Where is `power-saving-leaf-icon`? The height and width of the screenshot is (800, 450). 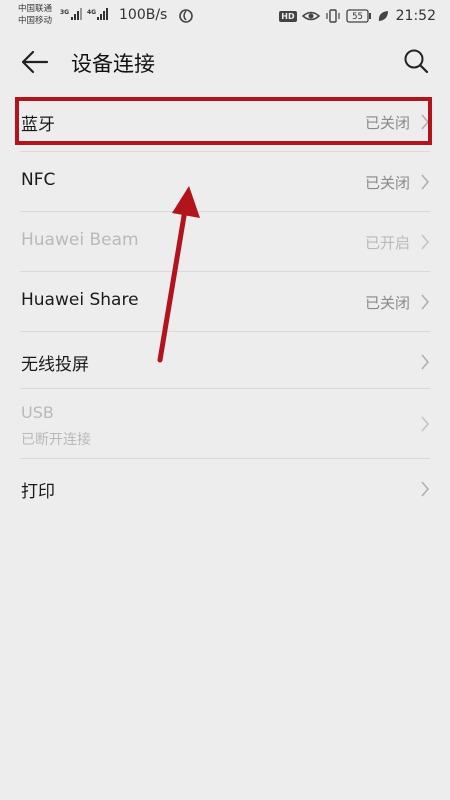 power-saving-leaf-icon is located at coordinates (383, 16).